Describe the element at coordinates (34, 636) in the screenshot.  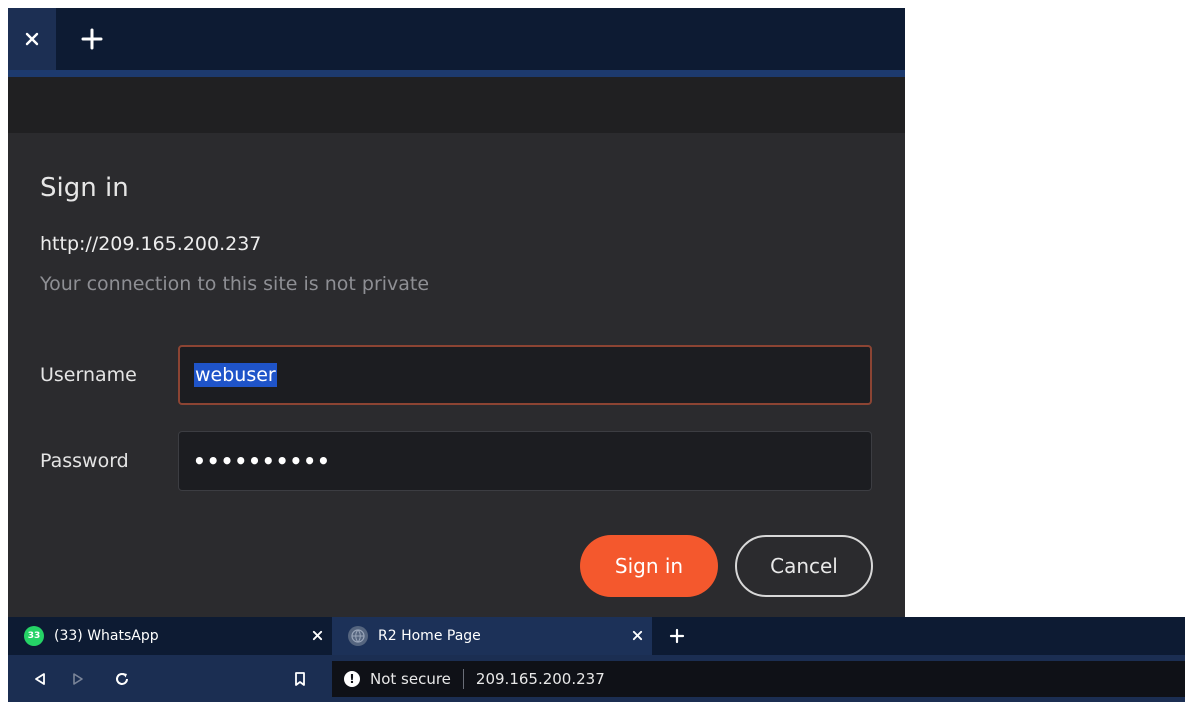
I see `whatsapp-icon: 33` at that location.